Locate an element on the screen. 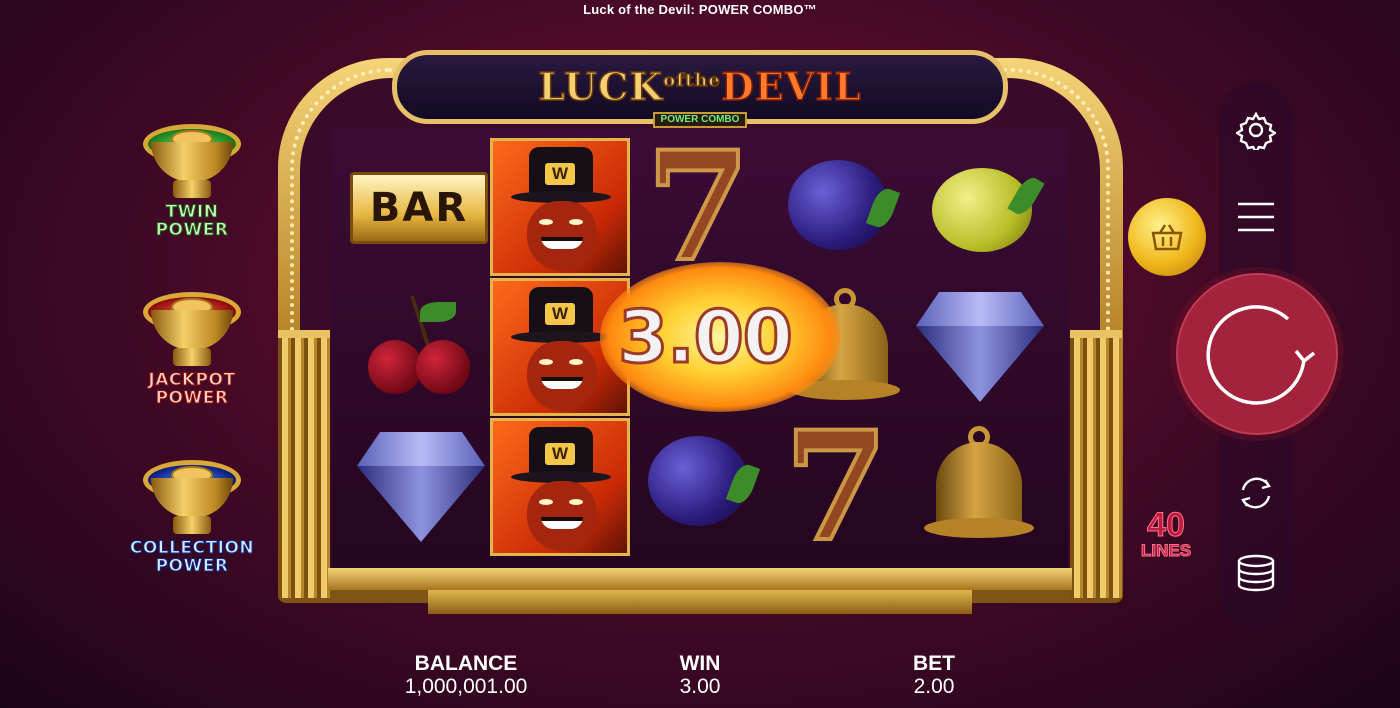 This screenshot has height=708, width=1400. logo-luck: LUCK is located at coordinates (600, 87).